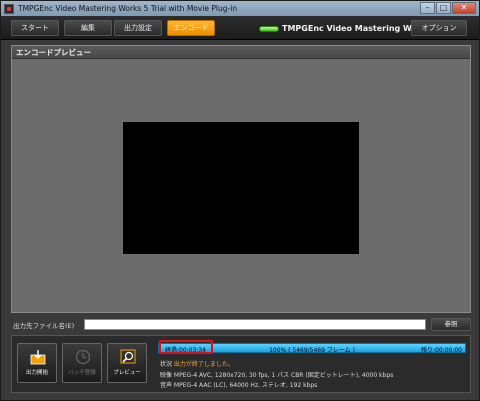 The image size is (480, 401). What do you see at coordinates (441, 350) in the screenshot?
I see `remaining-time: 残り:00:00:00` at bounding box center [441, 350].